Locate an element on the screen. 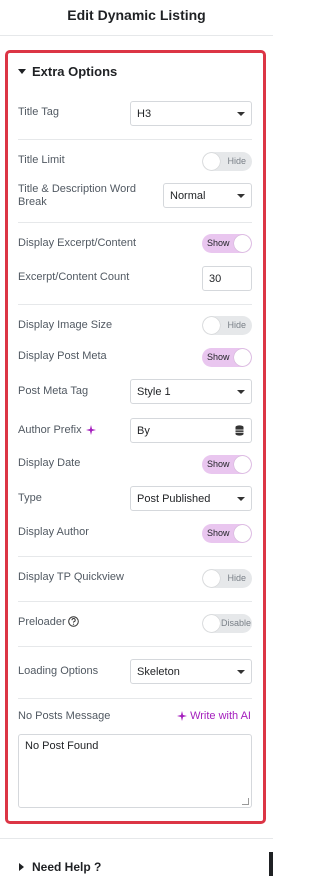  display-author-toggle: Show is located at coordinates (227, 533).